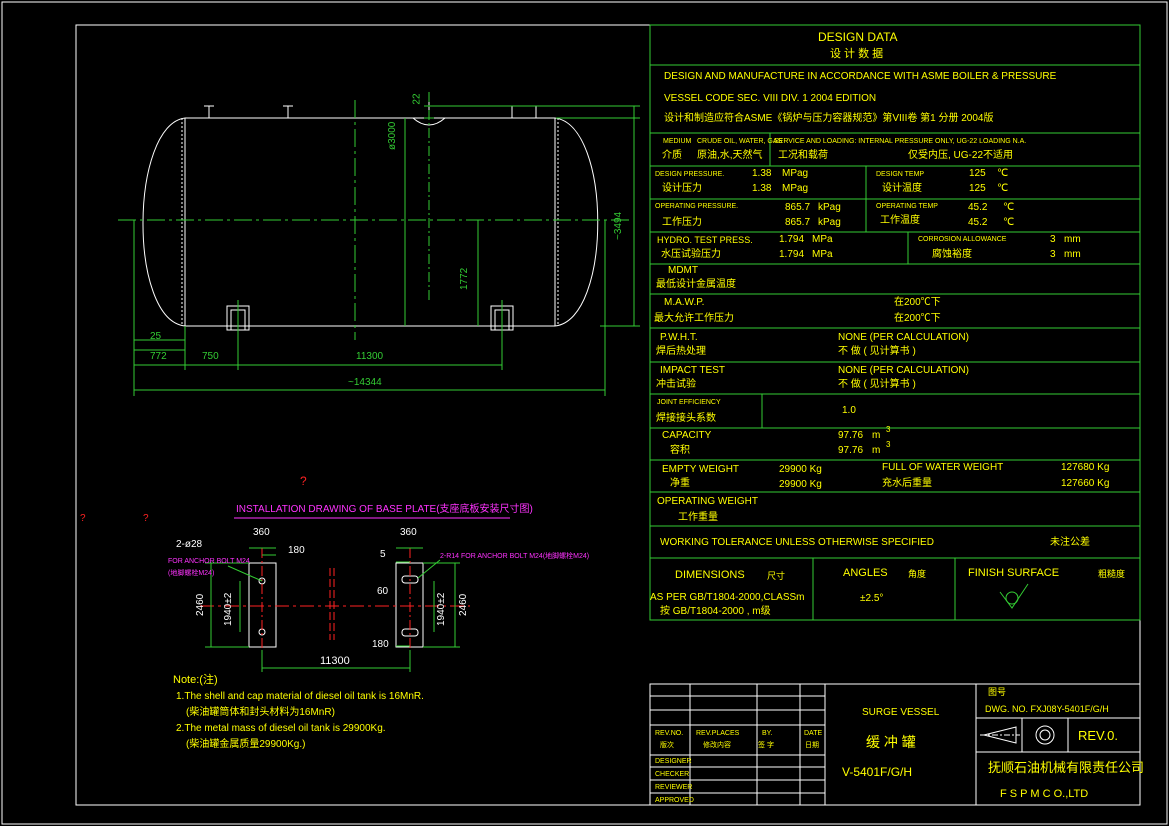 This screenshot has width=1169, height=826. Describe the element at coordinates (888, 444) in the screenshot. I see `capacity-sup2: 3` at that location.